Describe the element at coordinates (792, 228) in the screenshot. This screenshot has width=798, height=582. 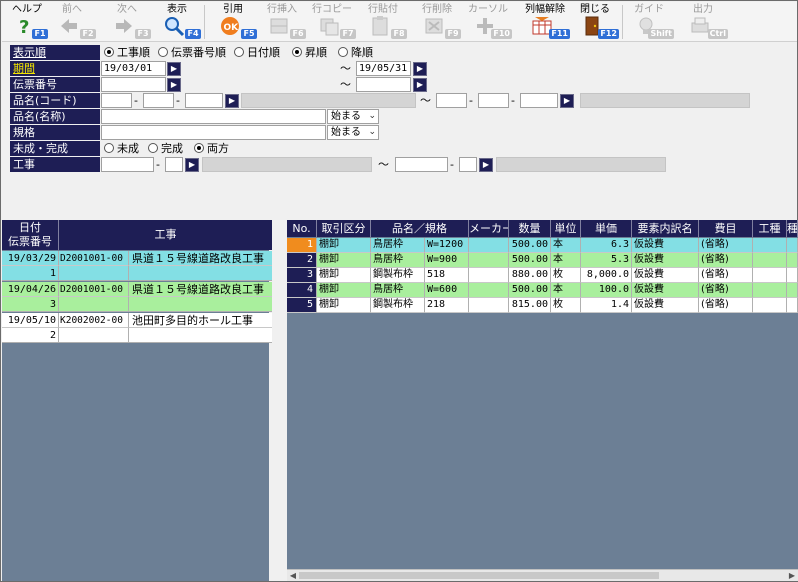
I see `column-header-11: 種` at that location.